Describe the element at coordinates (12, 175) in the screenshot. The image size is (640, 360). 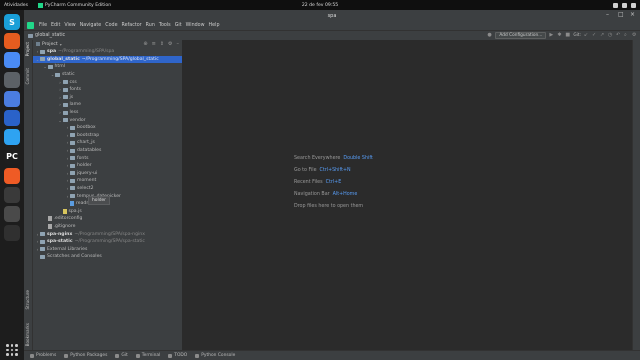
I see `dock-postman-icon` at that location.